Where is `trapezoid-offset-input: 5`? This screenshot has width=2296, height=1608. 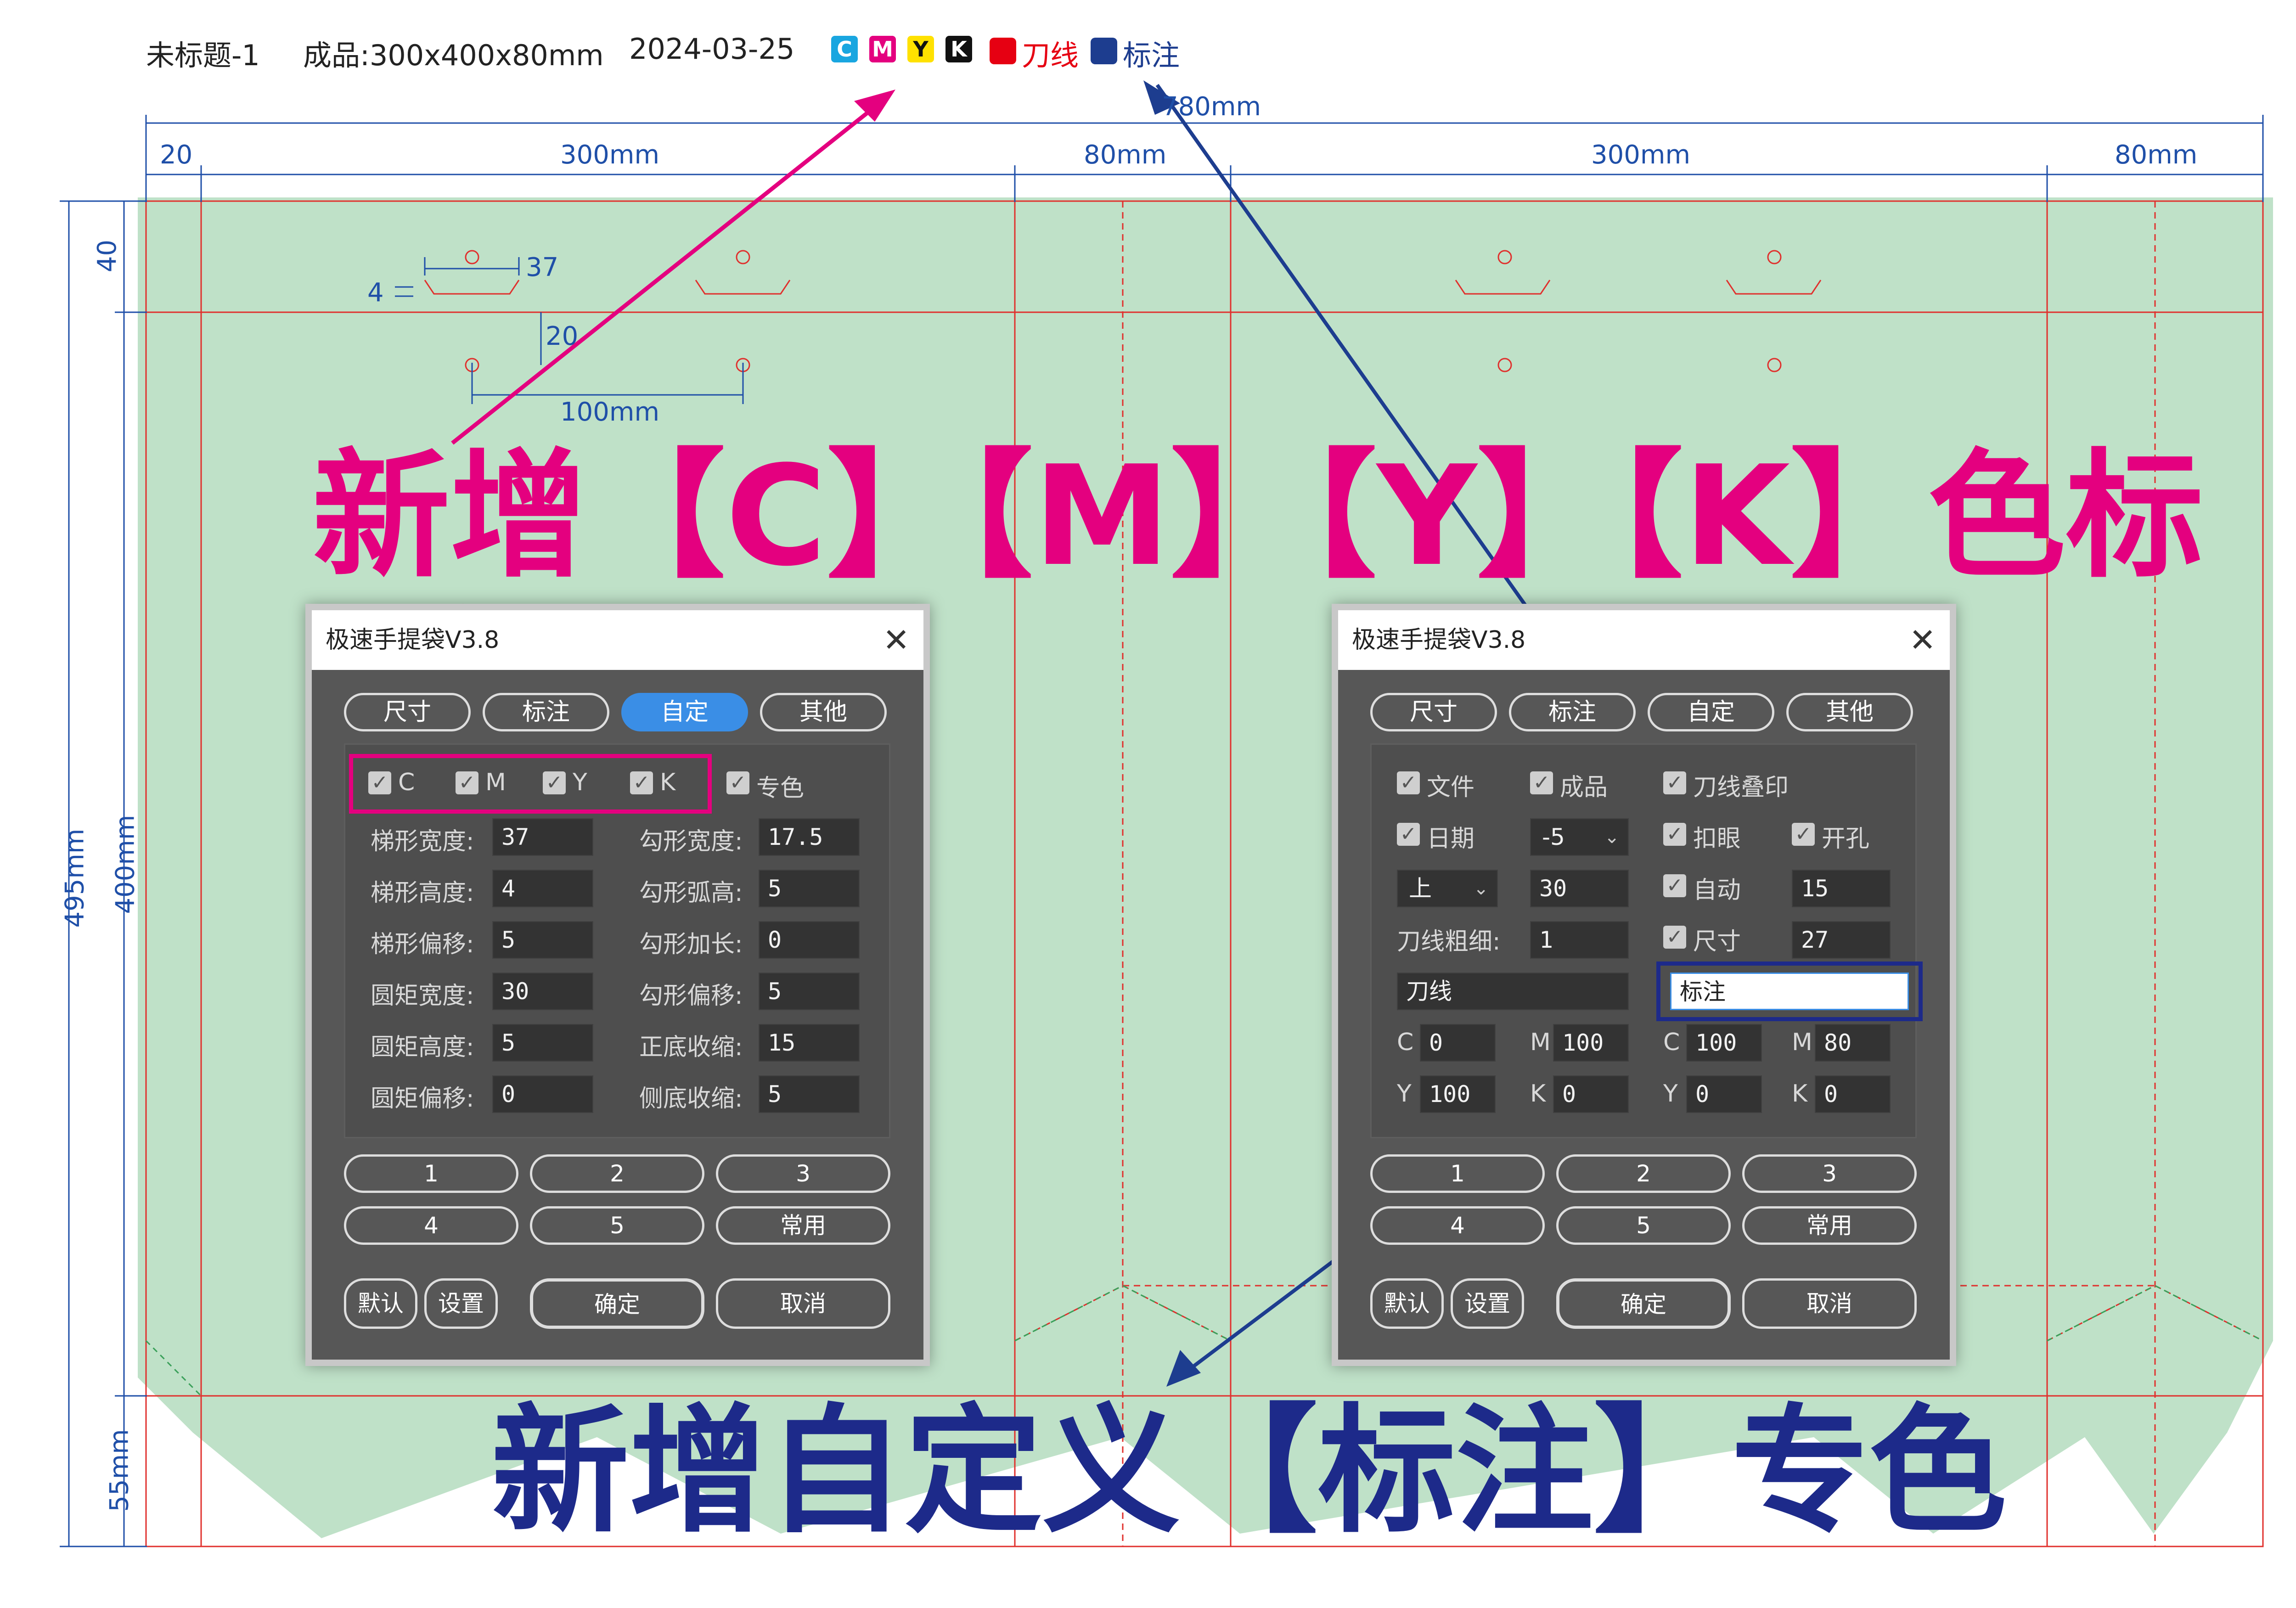 trapezoid-offset-input: 5 is located at coordinates (542, 940).